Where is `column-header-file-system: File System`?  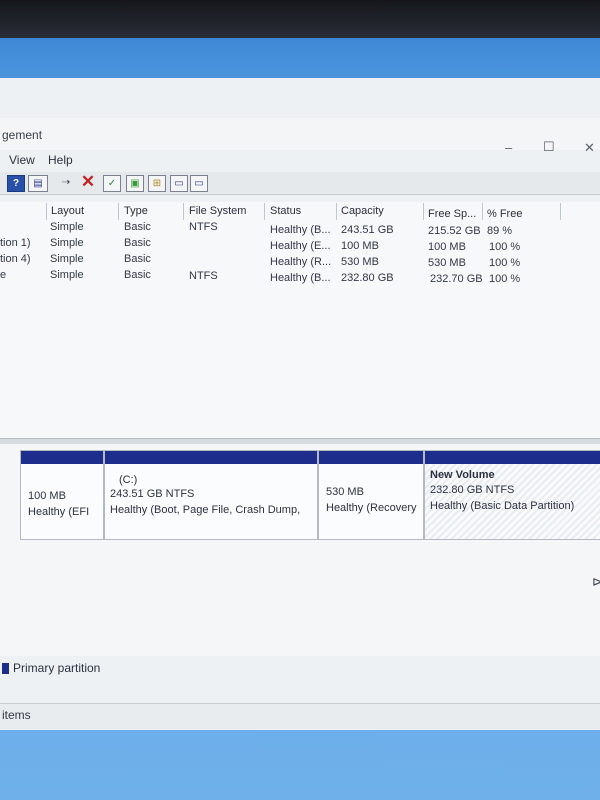 column-header-file-system: File System is located at coordinates (217, 211).